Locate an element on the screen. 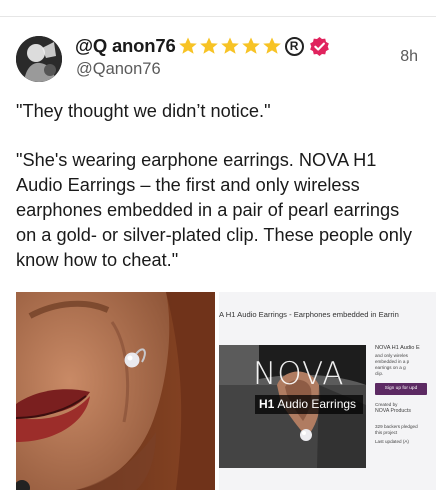  post-paragraph: "They thought we didn’t notice." is located at coordinates (143, 111).